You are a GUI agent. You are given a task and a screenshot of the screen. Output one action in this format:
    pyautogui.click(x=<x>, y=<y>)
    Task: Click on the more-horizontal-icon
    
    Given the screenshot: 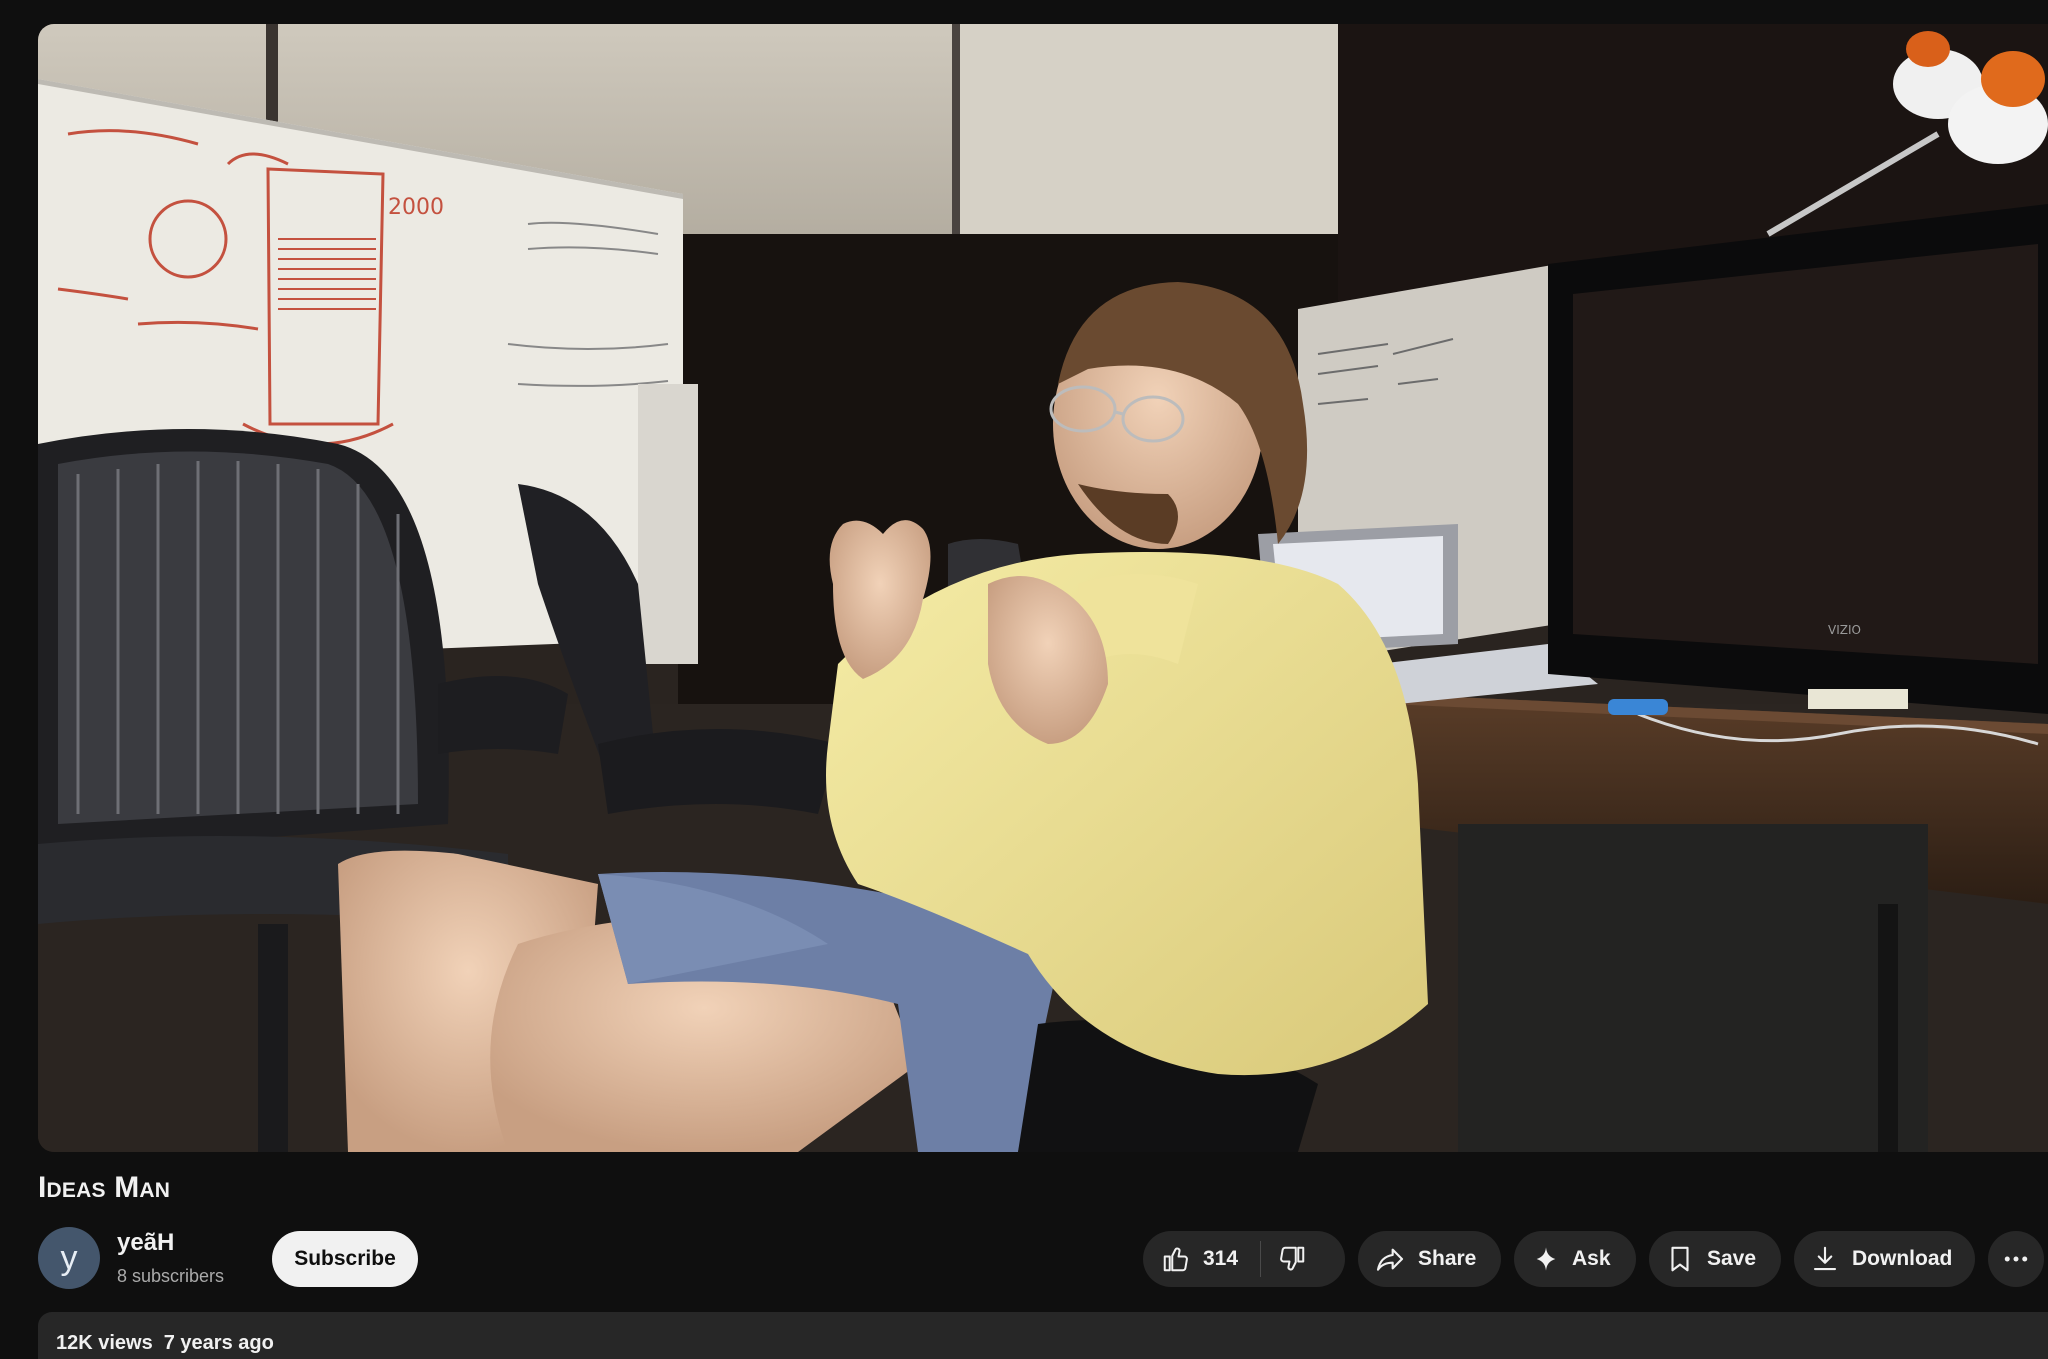 What is the action you would take?
    pyautogui.click(x=2016, y=1259)
    